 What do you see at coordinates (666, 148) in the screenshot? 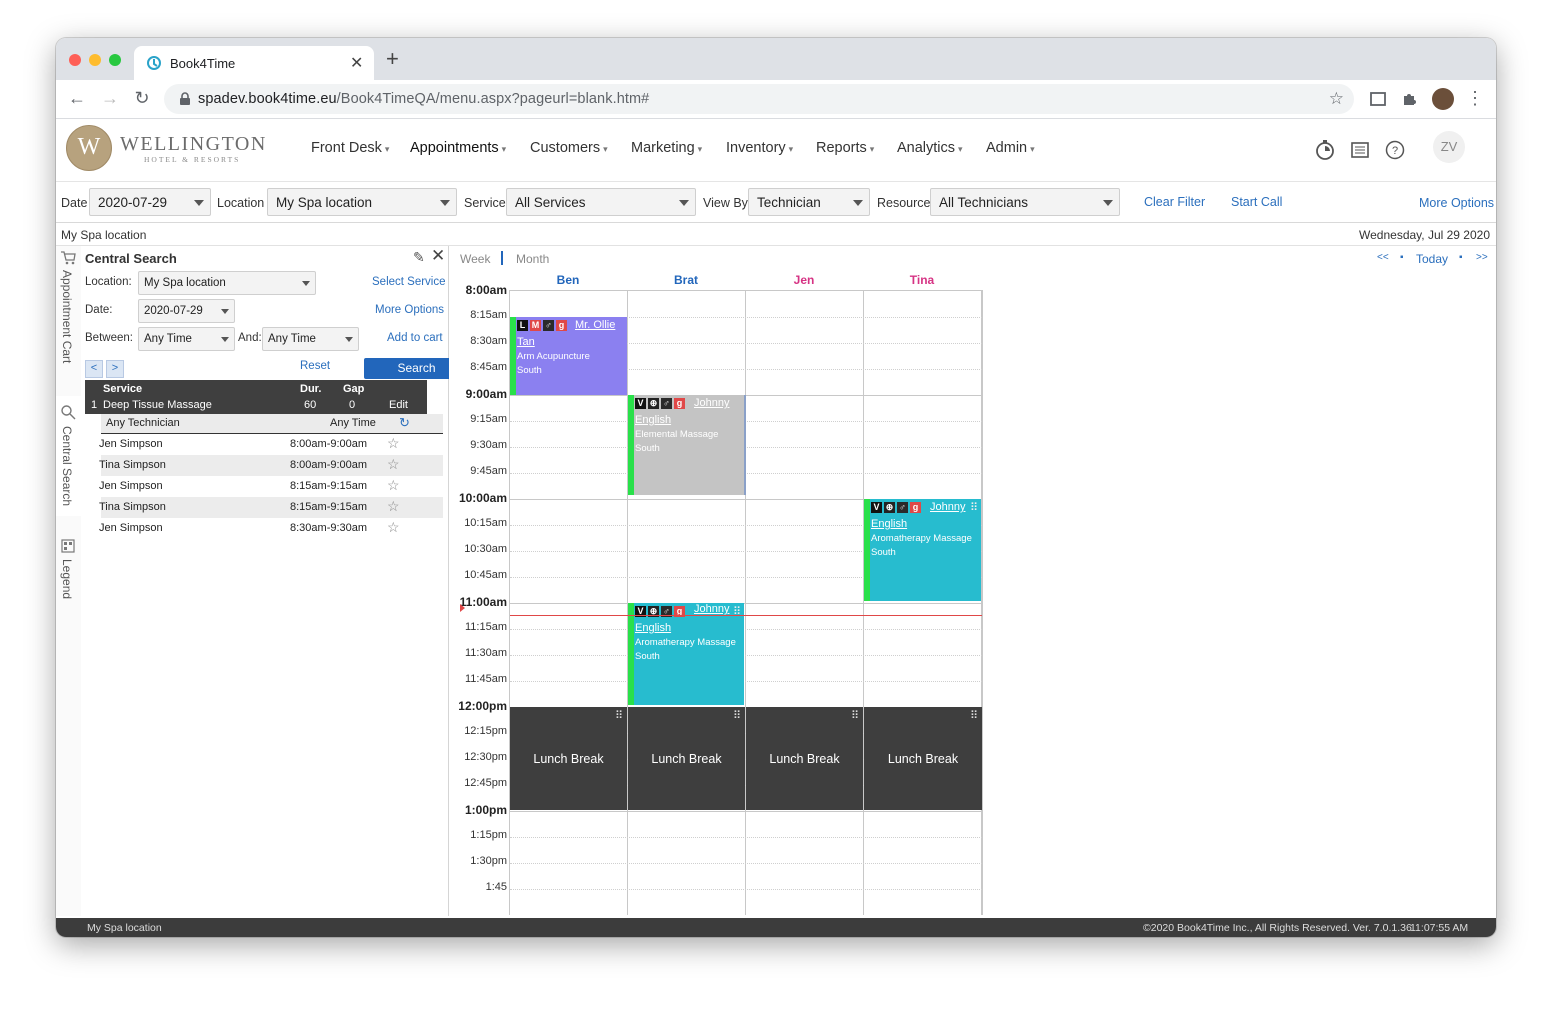
I see `nav-marketing: Marketing ▾` at bounding box center [666, 148].